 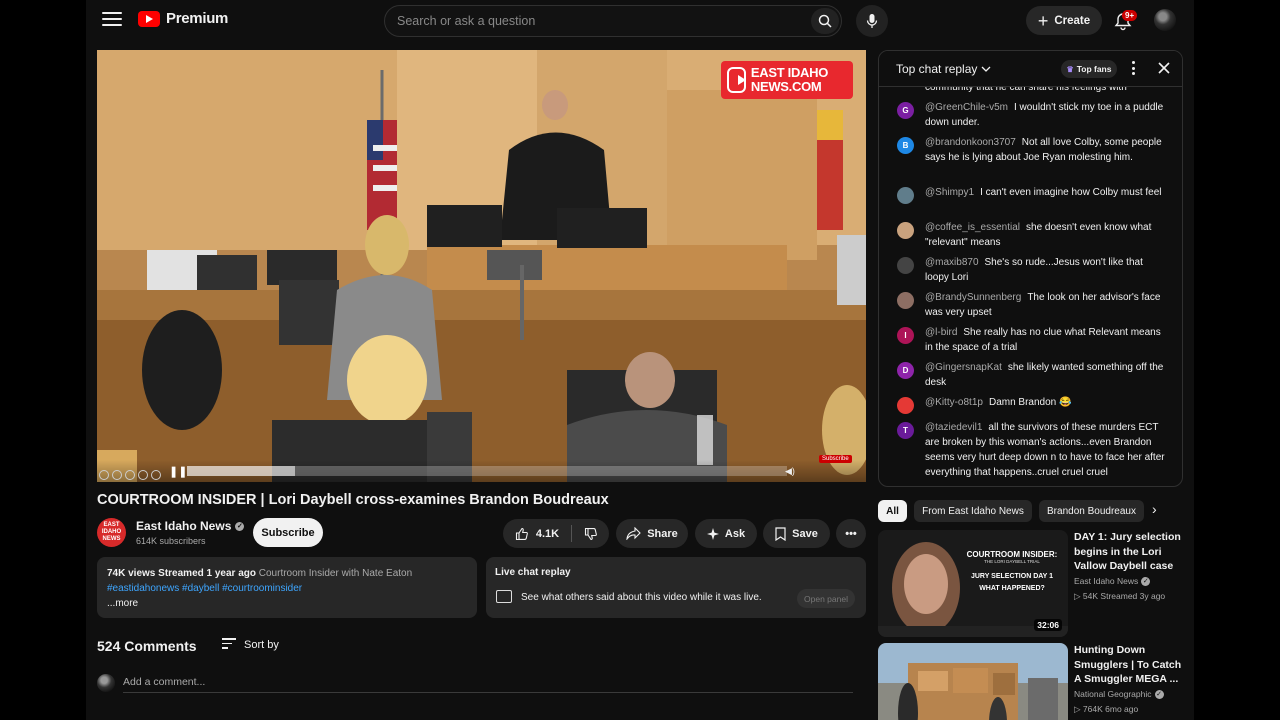 What do you see at coordinates (287, 603) in the screenshot?
I see `description-more-link: ...more` at bounding box center [287, 603].